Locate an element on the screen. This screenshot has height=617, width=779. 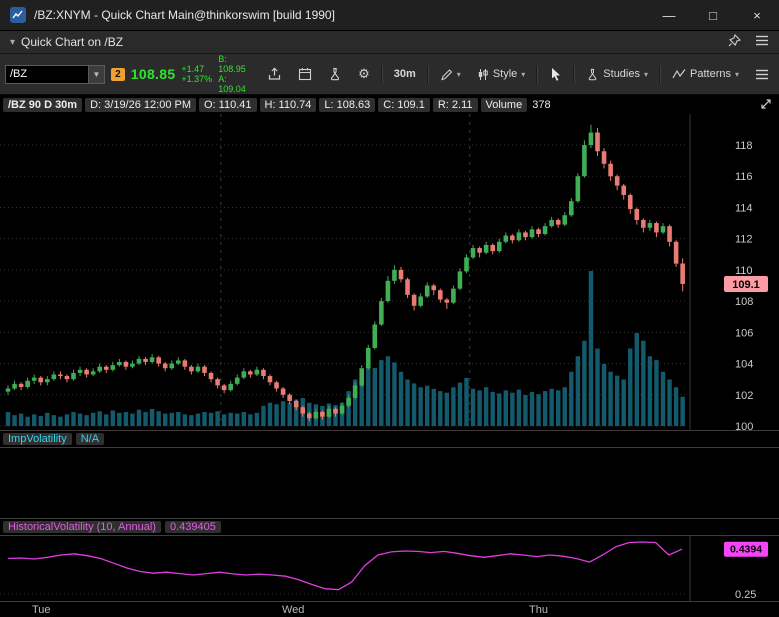
ohlc-open: O: 110.41 is located at coordinates (228, 104).